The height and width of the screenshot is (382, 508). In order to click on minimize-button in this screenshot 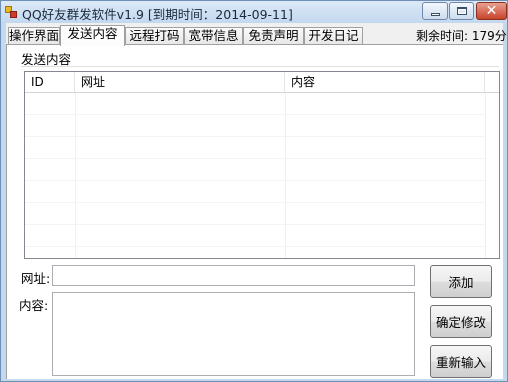, I will do `click(435, 11)`.